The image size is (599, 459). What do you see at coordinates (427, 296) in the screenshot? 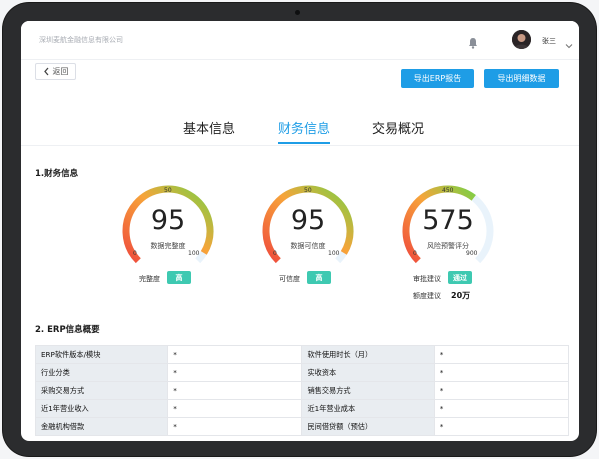
I see `quota-label: 额度建议` at bounding box center [427, 296].